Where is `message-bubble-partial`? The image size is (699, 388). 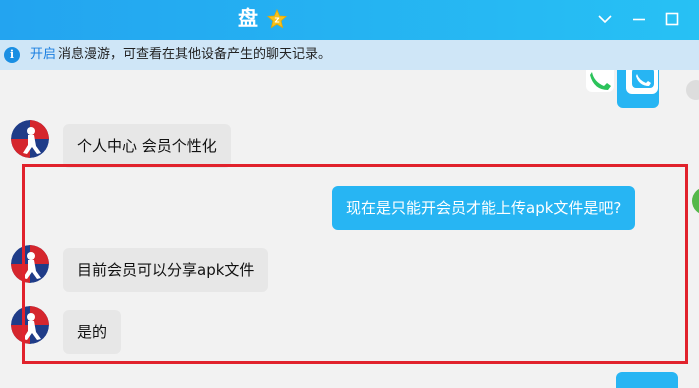
message-bubble-partial is located at coordinates (647, 380).